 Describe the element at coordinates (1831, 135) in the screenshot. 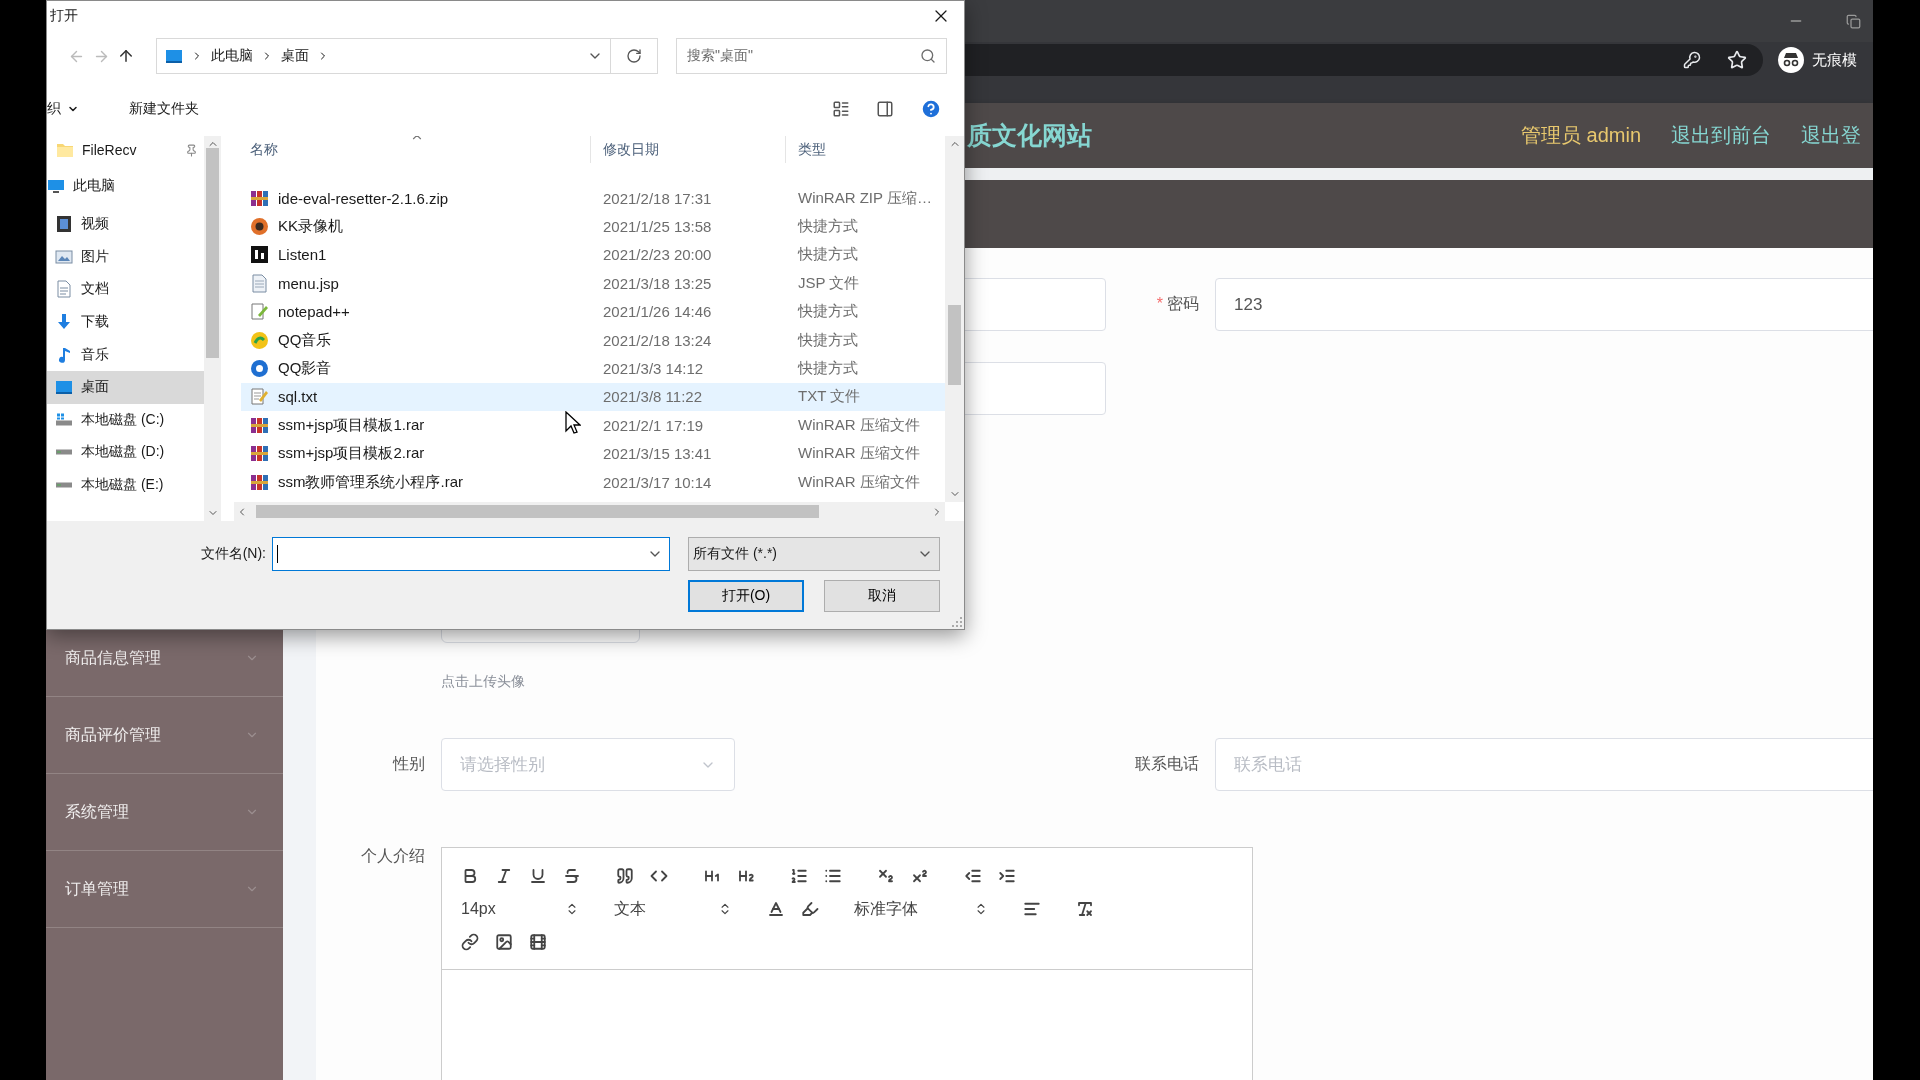

I see `header-link: 退出登` at that location.